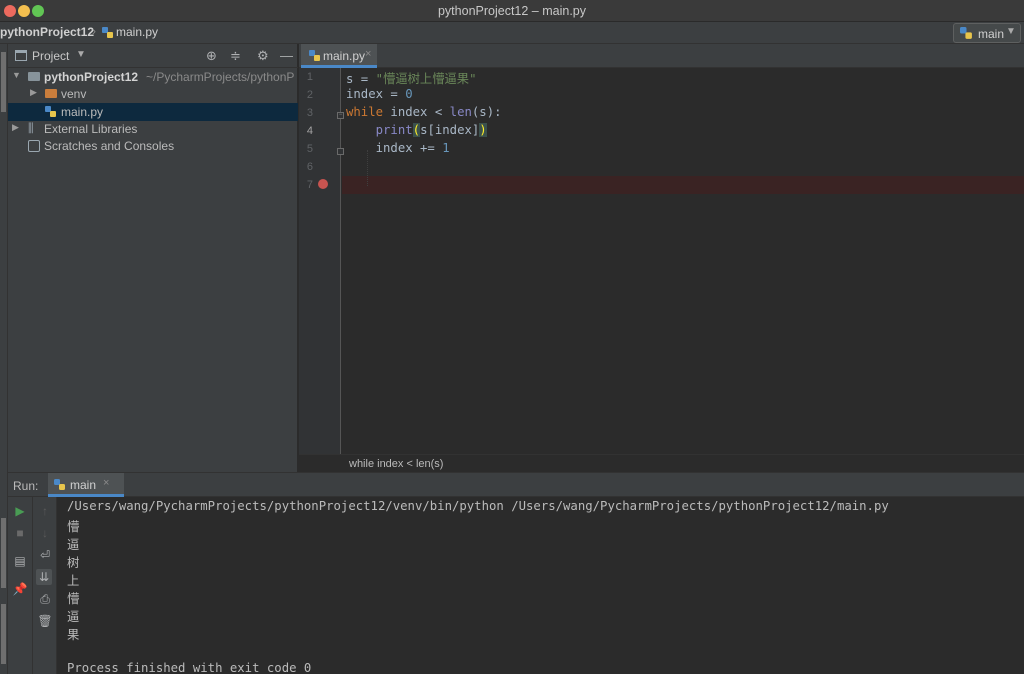  What do you see at coordinates (661, 56) in the screenshot?
I see `editor-tabs: main.py ×` at bounding box center [661, 56].